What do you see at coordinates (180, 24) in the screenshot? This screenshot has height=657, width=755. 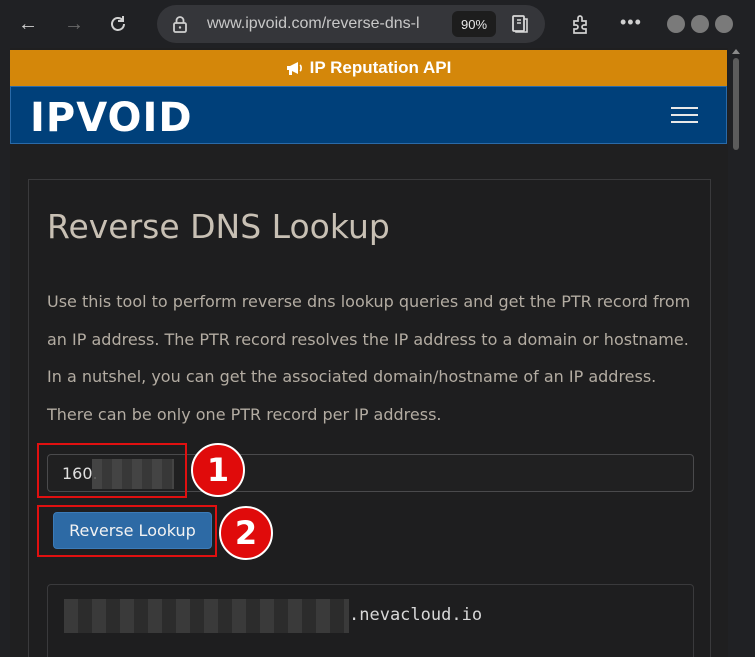 I see `lock-icon` at bounding box center [180, 24].